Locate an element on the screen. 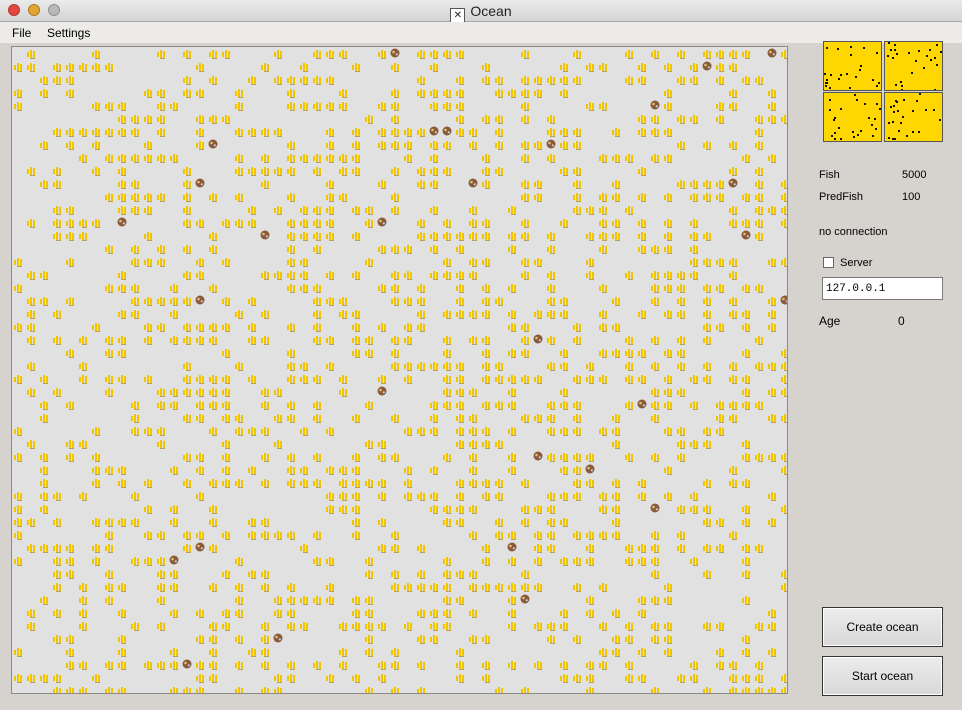  start-ocean-button: Start ocean is located at coordinates (882, 676).